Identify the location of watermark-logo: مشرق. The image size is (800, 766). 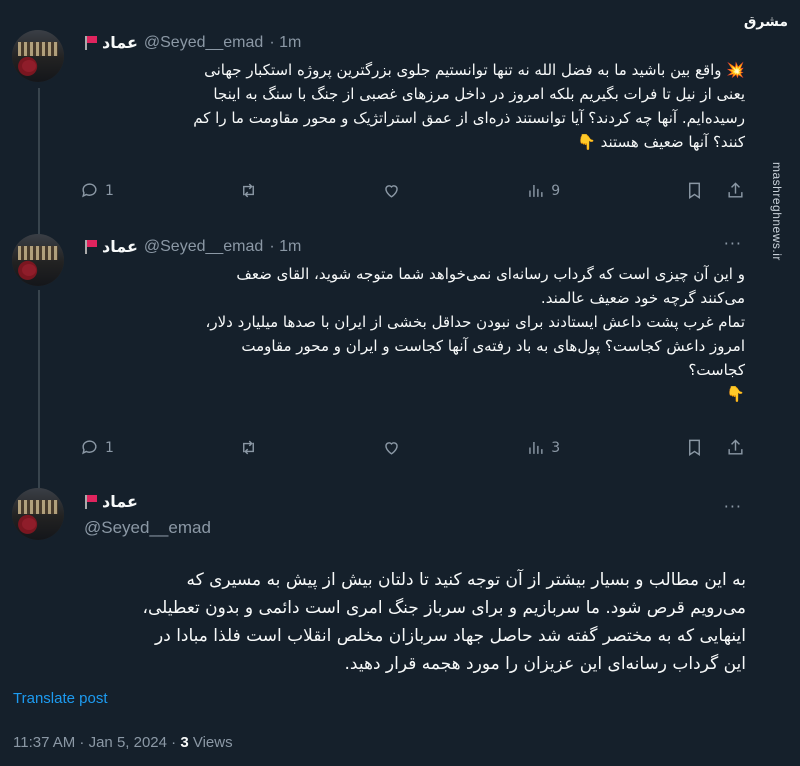
(765, 22).